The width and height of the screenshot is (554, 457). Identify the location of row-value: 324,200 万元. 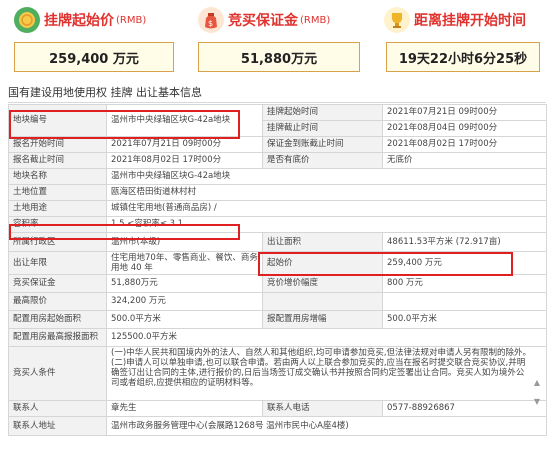
(184, 301).